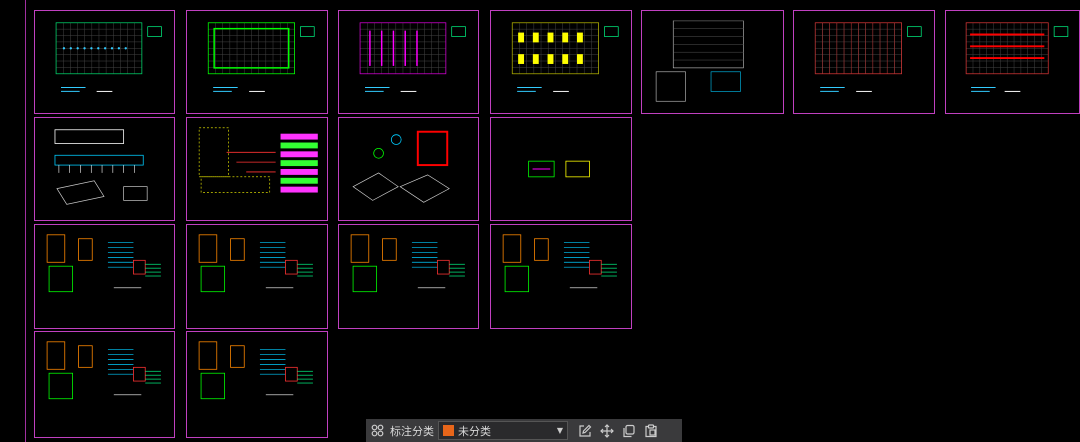  Describe the element at coordinates (474, 431) in the screenshot. I see `category-value: 未分类` at that location.